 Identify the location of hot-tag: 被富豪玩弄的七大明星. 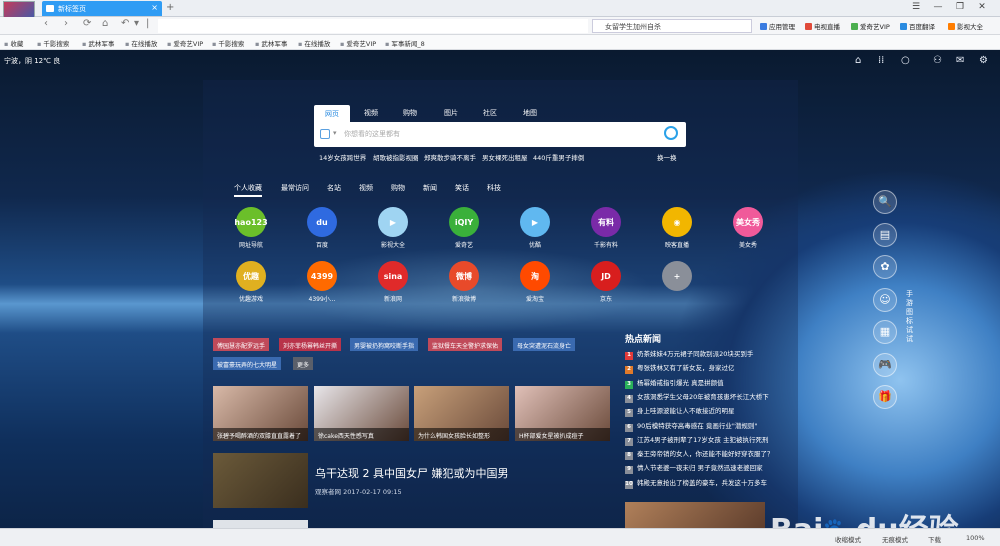
(247, 363).